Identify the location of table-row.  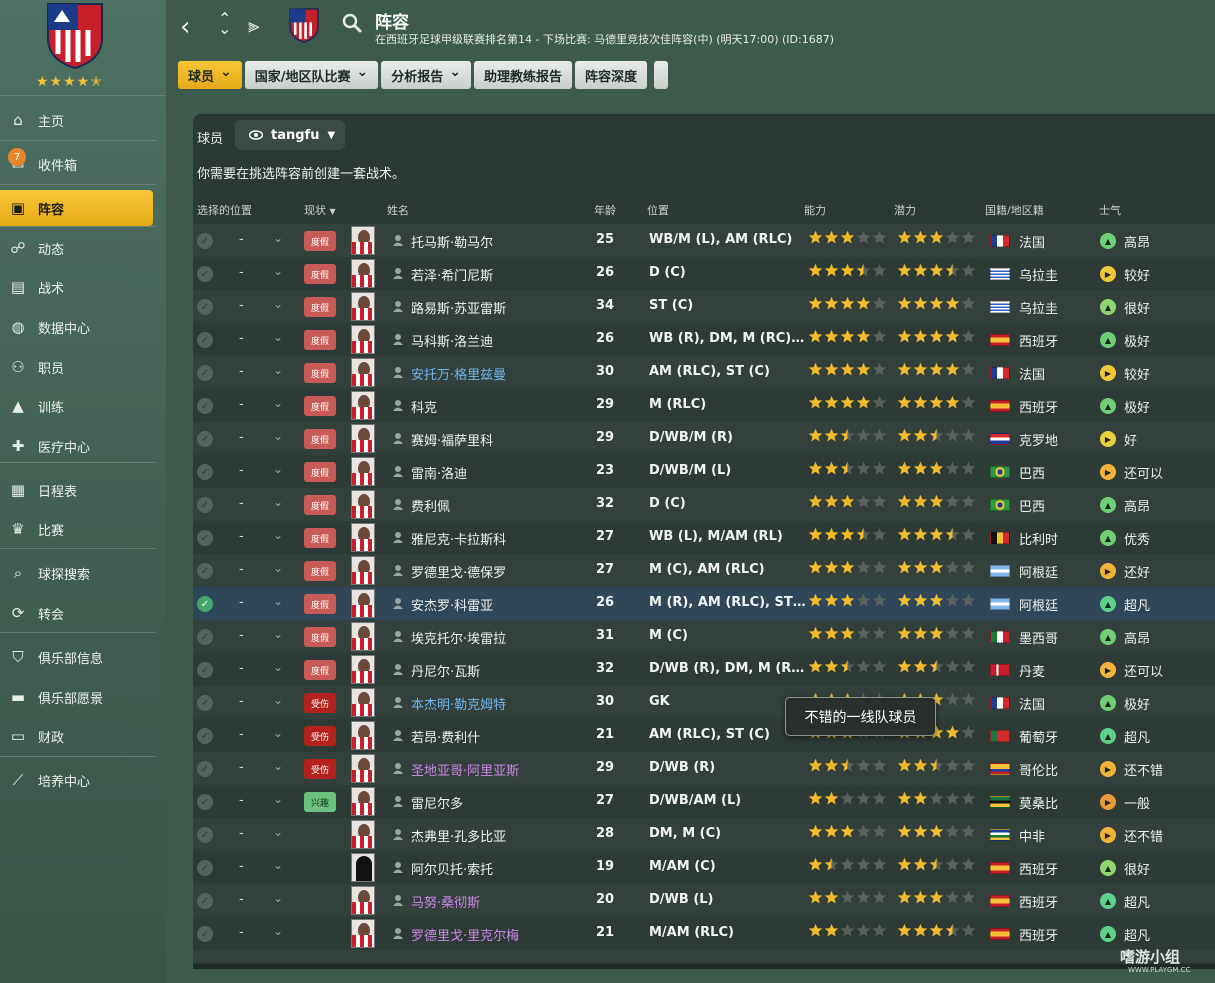
(704, 956).